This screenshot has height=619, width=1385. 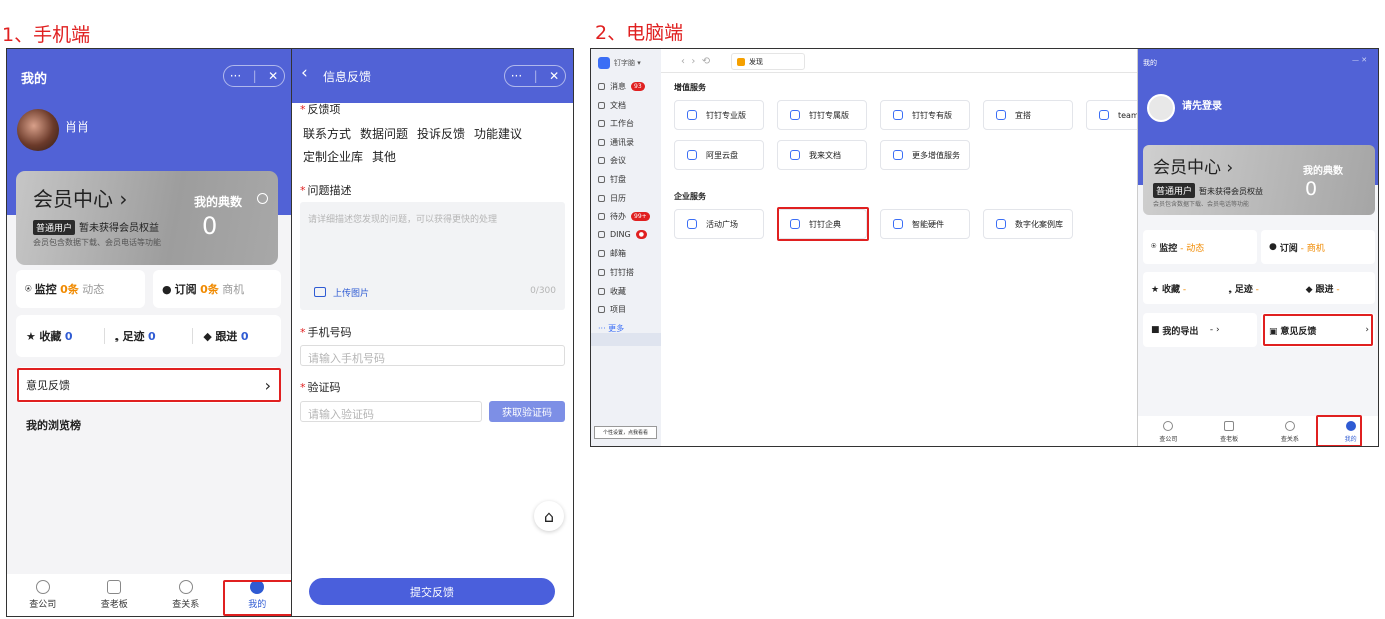 What do you see at coordinates (432, 591) in the screenshot?
I see `submit-button: 提交反馈` at bounding box center [432, 591].